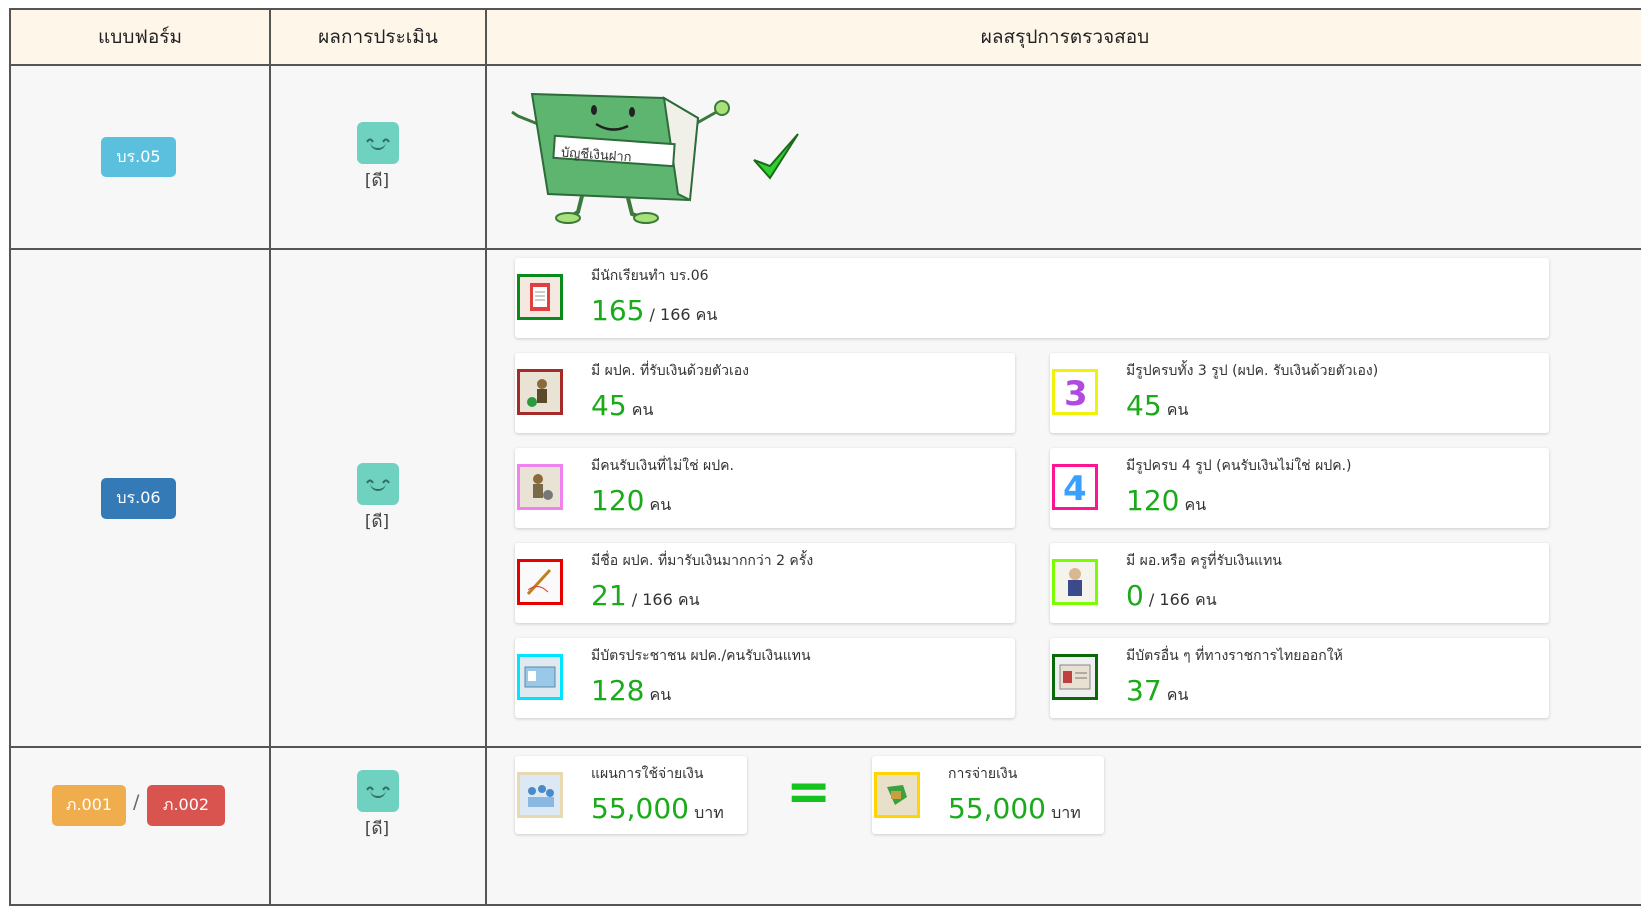  I want to click on signature-icon, so click(540, 582).